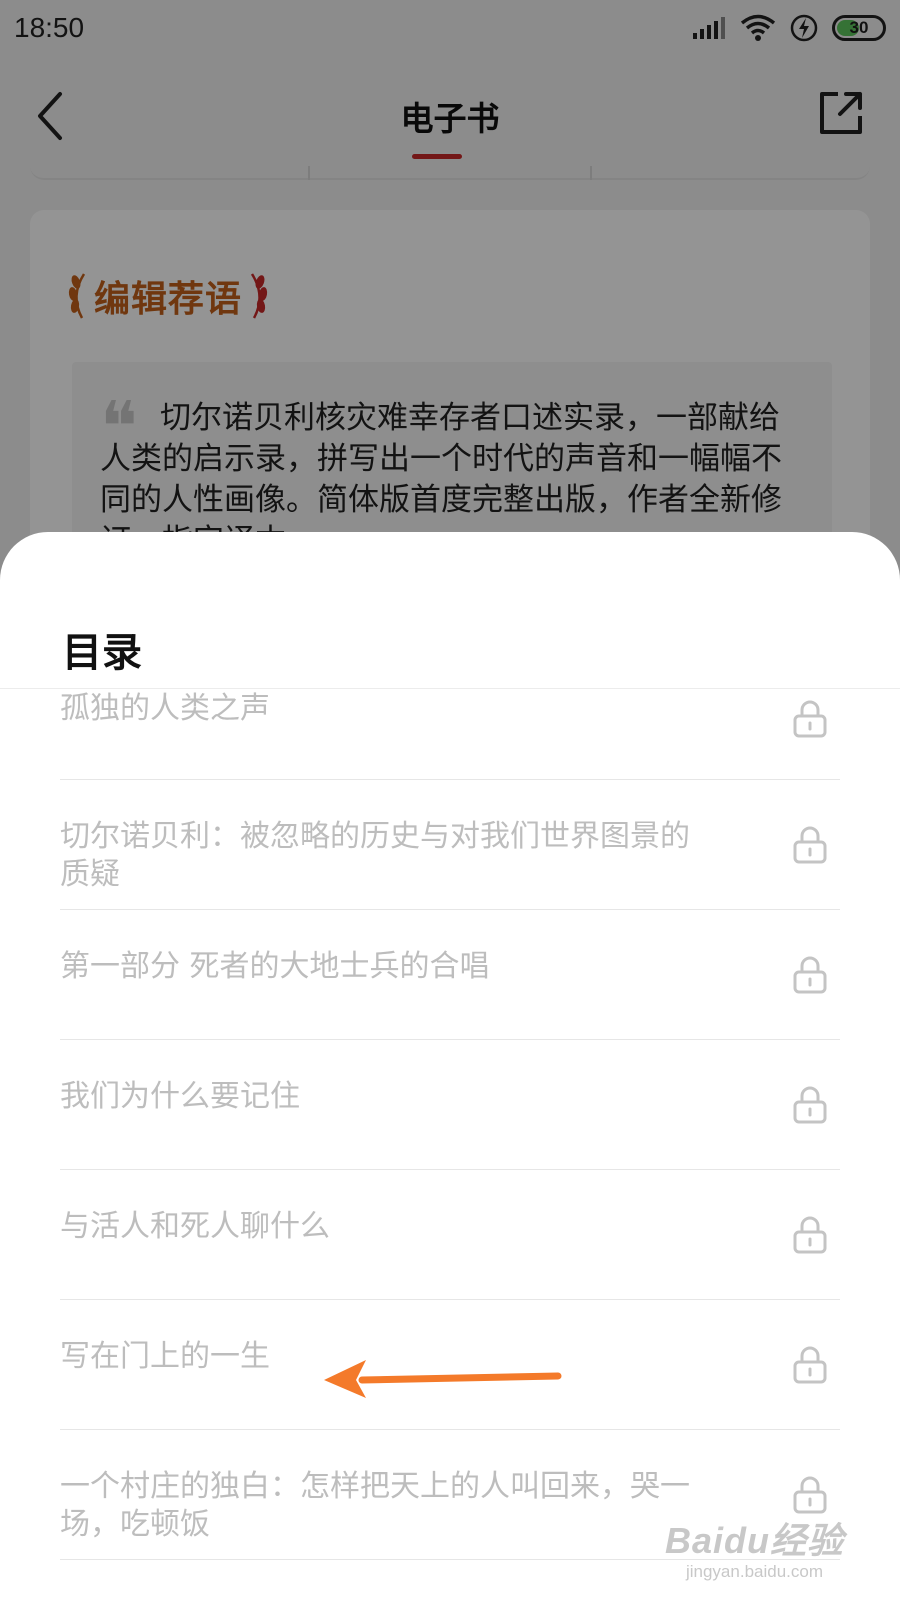  Describe the element at coordinates (165, 708) in the screenshot. I see `toc-item-label: 孤独的人类之声` at that location.